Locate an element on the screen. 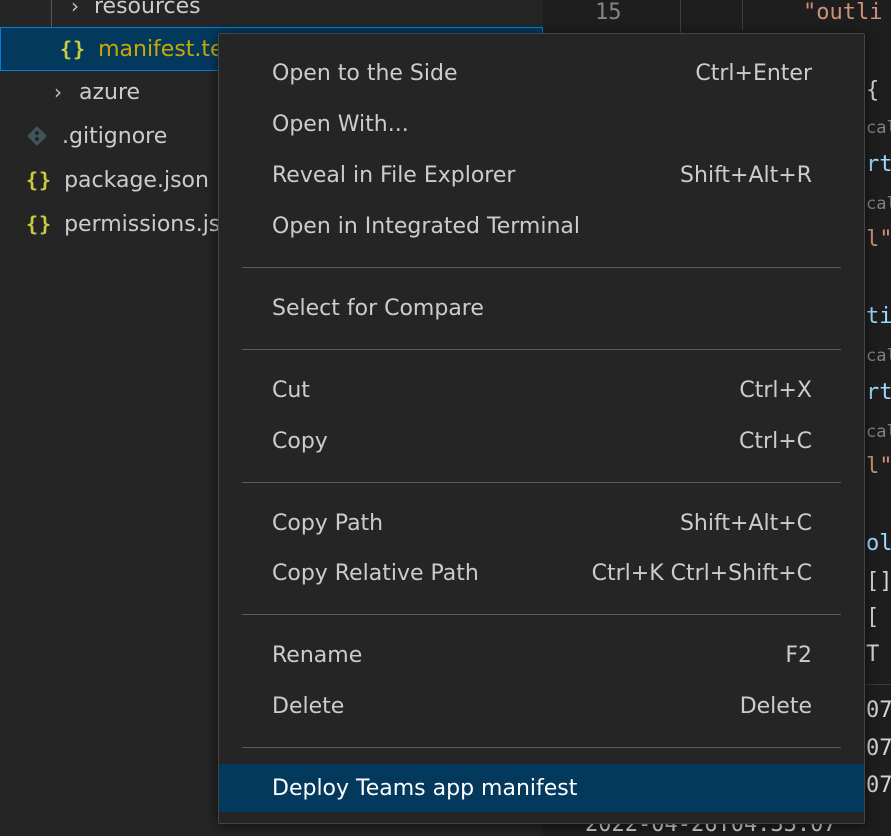 This screenshot has width=891, height=836. menu-item-rename: Rename F2 is located at coordinates (541, 655).